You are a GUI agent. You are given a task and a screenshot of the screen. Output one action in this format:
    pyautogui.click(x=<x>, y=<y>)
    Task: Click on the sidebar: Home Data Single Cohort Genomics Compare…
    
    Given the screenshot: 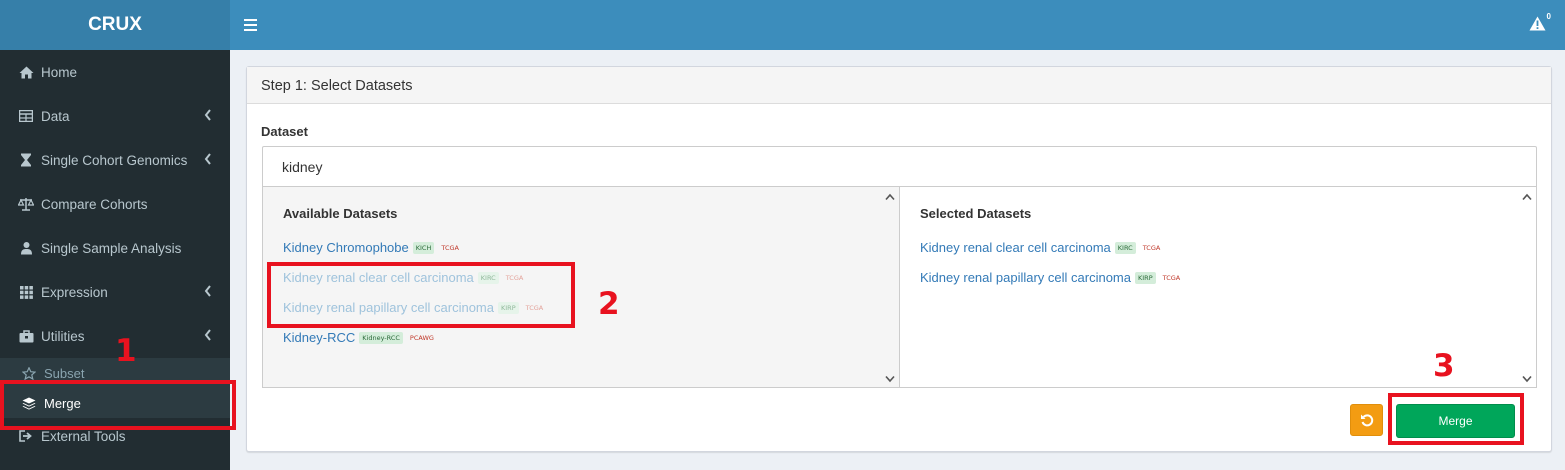 What is the action you would take?
    pyautogui.click(x=115, y=260)
    